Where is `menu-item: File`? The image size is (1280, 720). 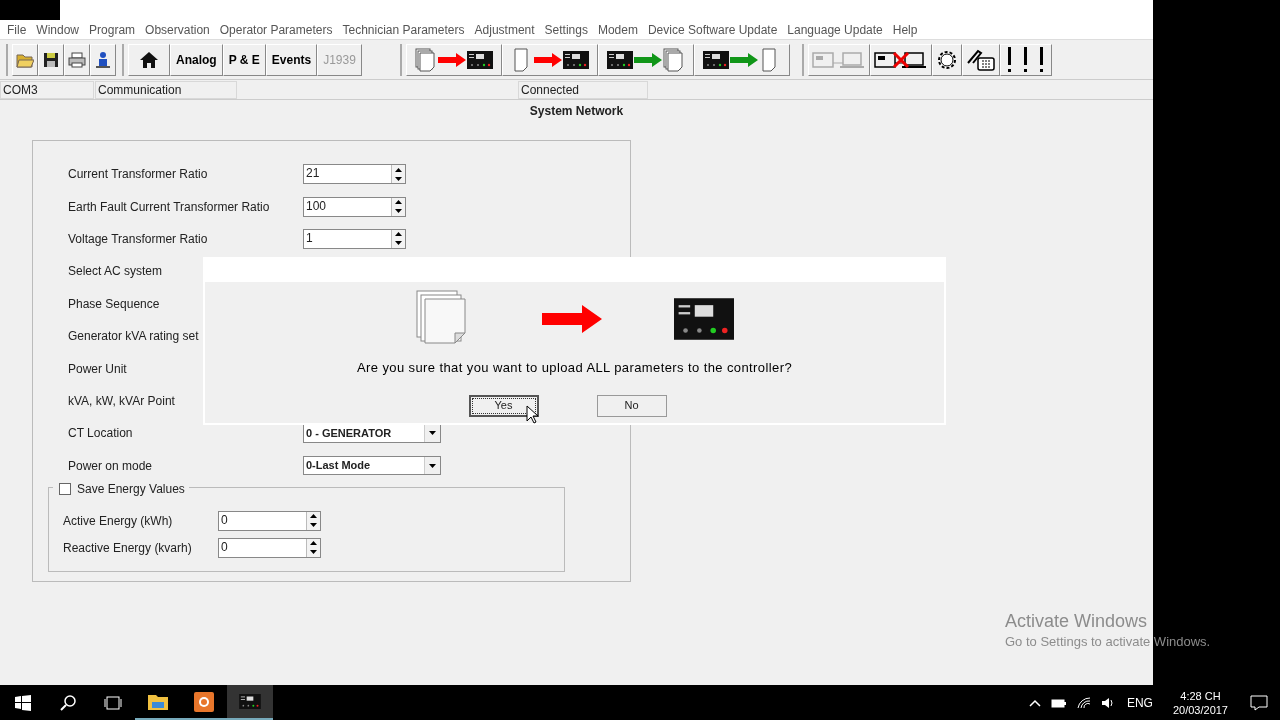
menu-item: File is located at coordinates (17, 29).